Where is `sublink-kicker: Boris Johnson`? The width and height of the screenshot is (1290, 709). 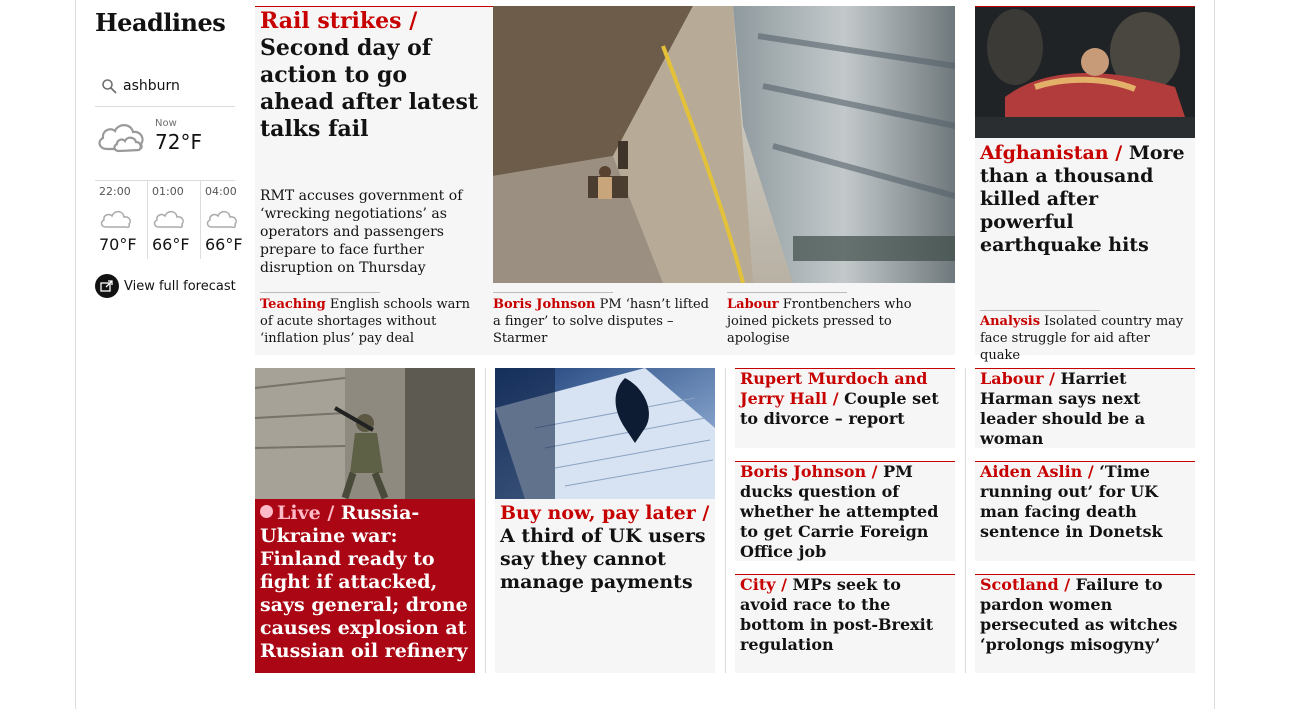 sublink-kicker: Boris Johnson is located at coordinates (544, 304).